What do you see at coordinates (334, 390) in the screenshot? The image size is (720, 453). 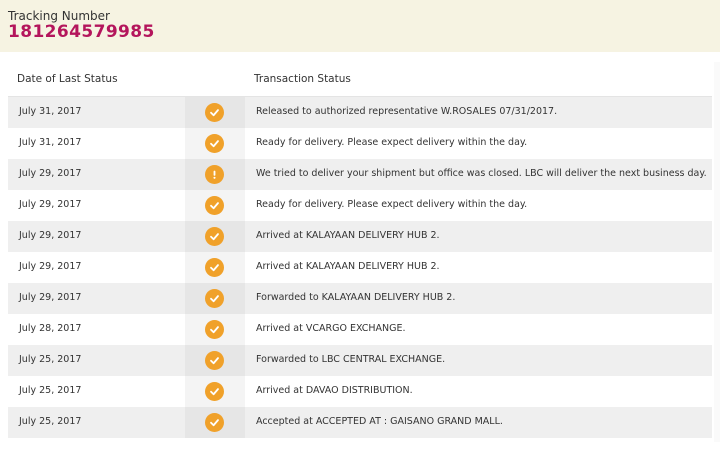 I see `transaction-status-text: Arrived at DAVAO DISTRIBUTION.` at bounding box center [334, 390].